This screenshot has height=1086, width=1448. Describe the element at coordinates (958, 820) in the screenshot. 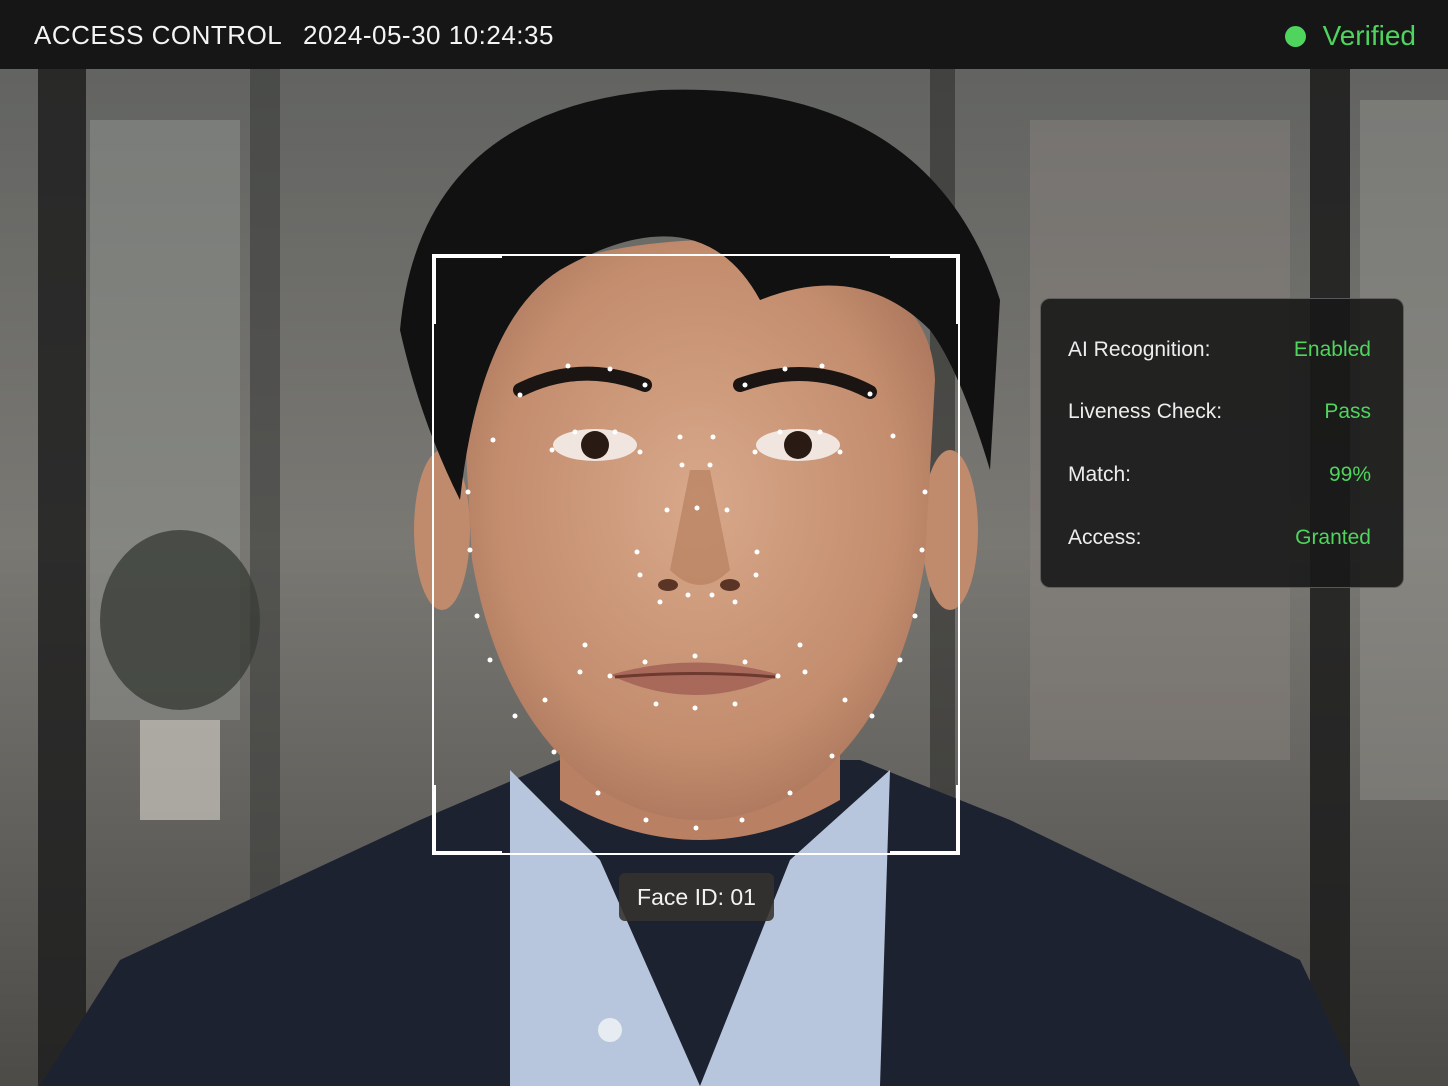

I see `corner-bottom-right-v` at that location.